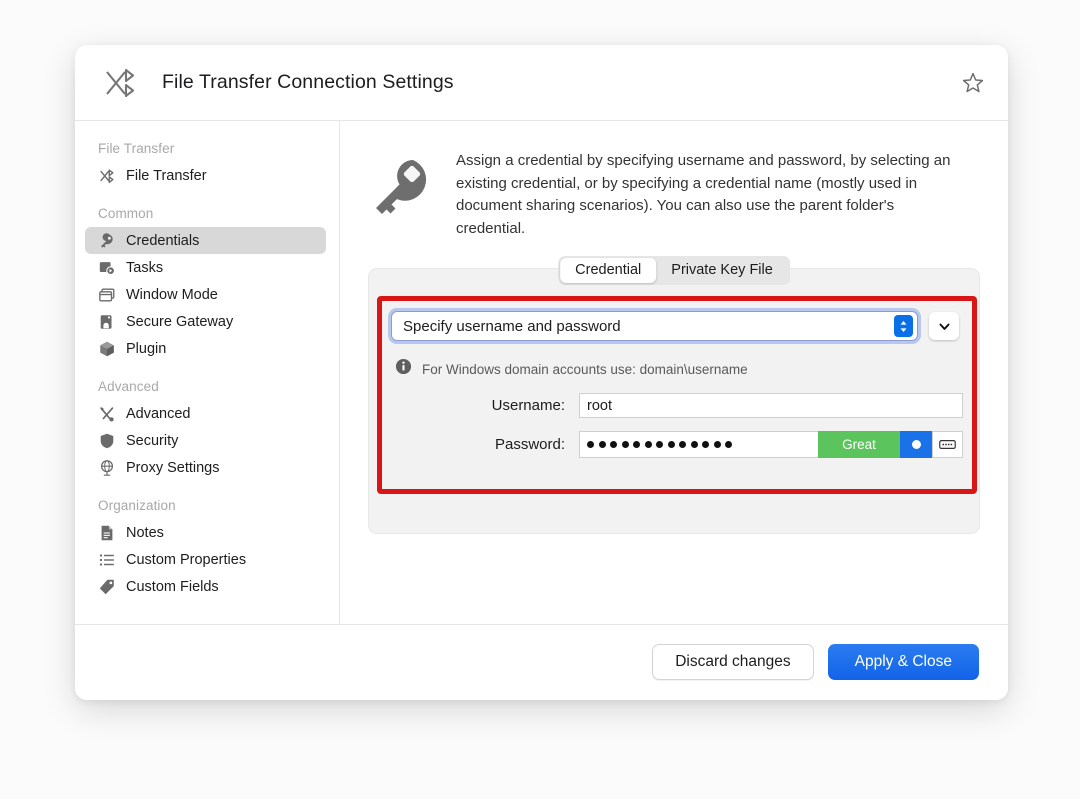 Image resolution: width=1080 pixels, height=799 pixels. What do you see at coordinates (106, 586) in the screenshot?
I see `tag-icon` at bounding box center [106, 586].